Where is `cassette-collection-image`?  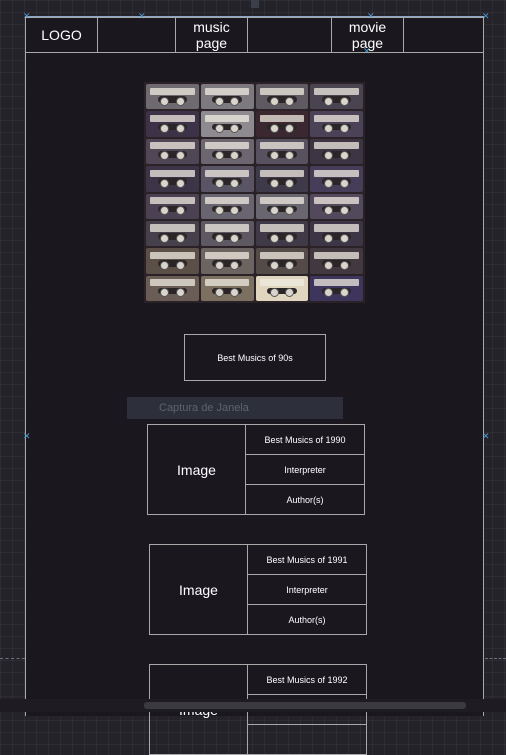
cassette-collection-image is located at coordinates (254, 192).